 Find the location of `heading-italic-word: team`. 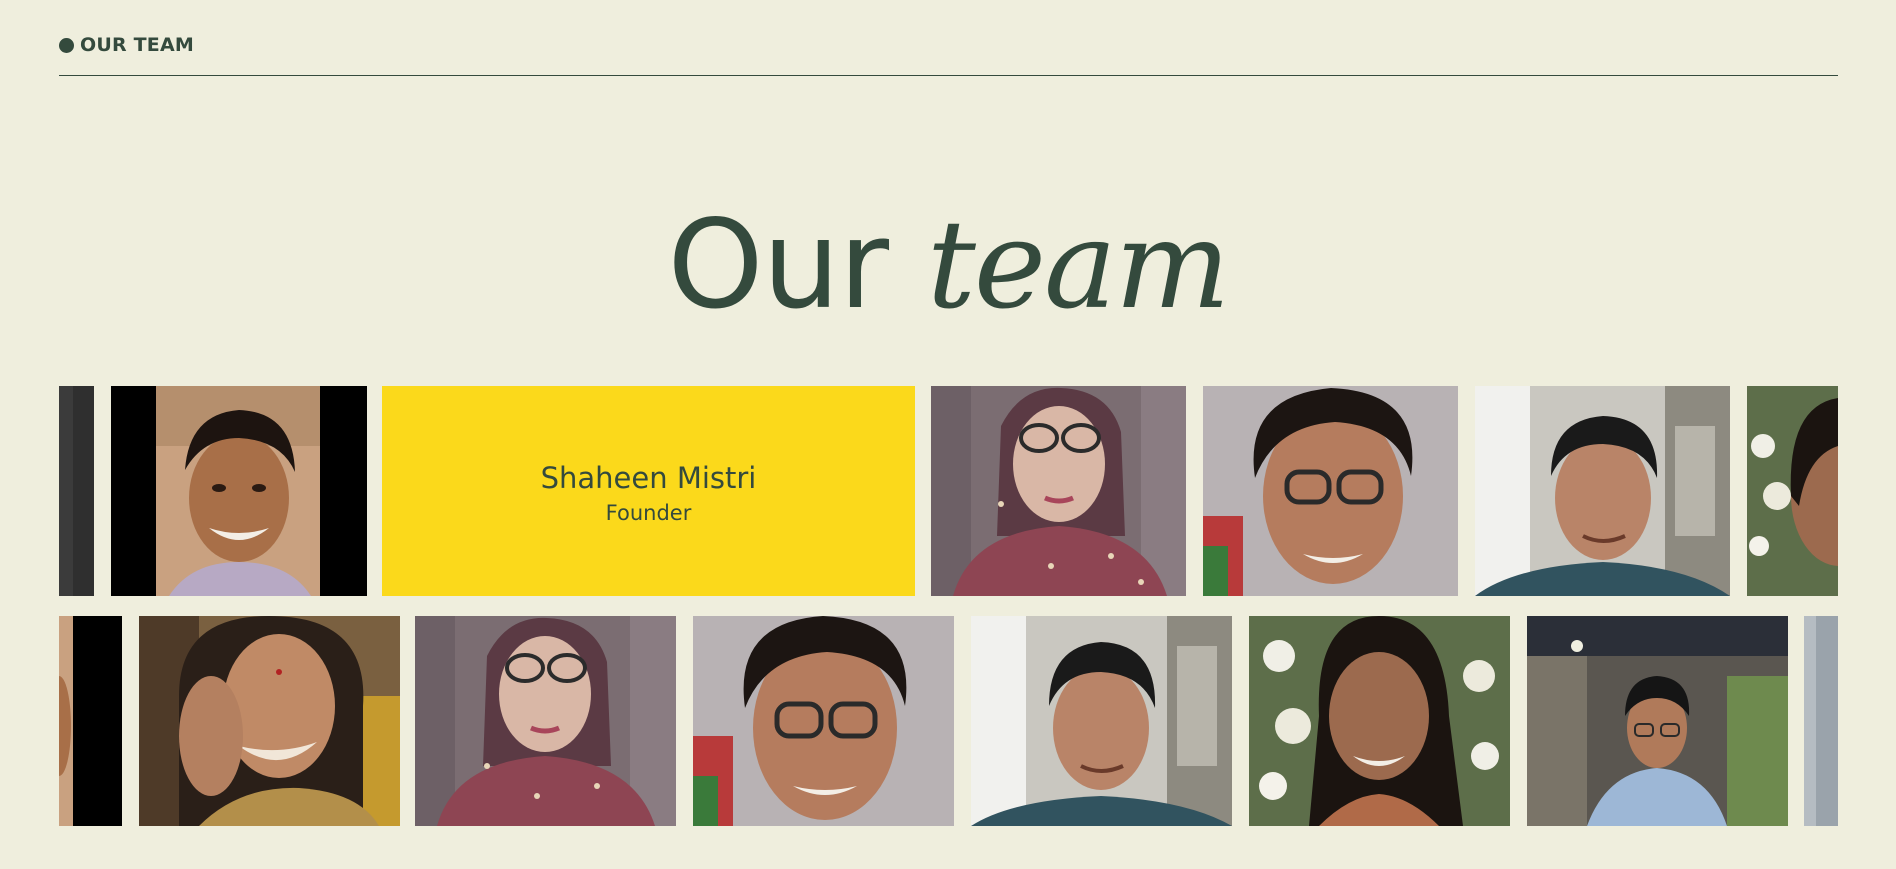

heading-italic-word: team is located at coordinates (1078, 265).